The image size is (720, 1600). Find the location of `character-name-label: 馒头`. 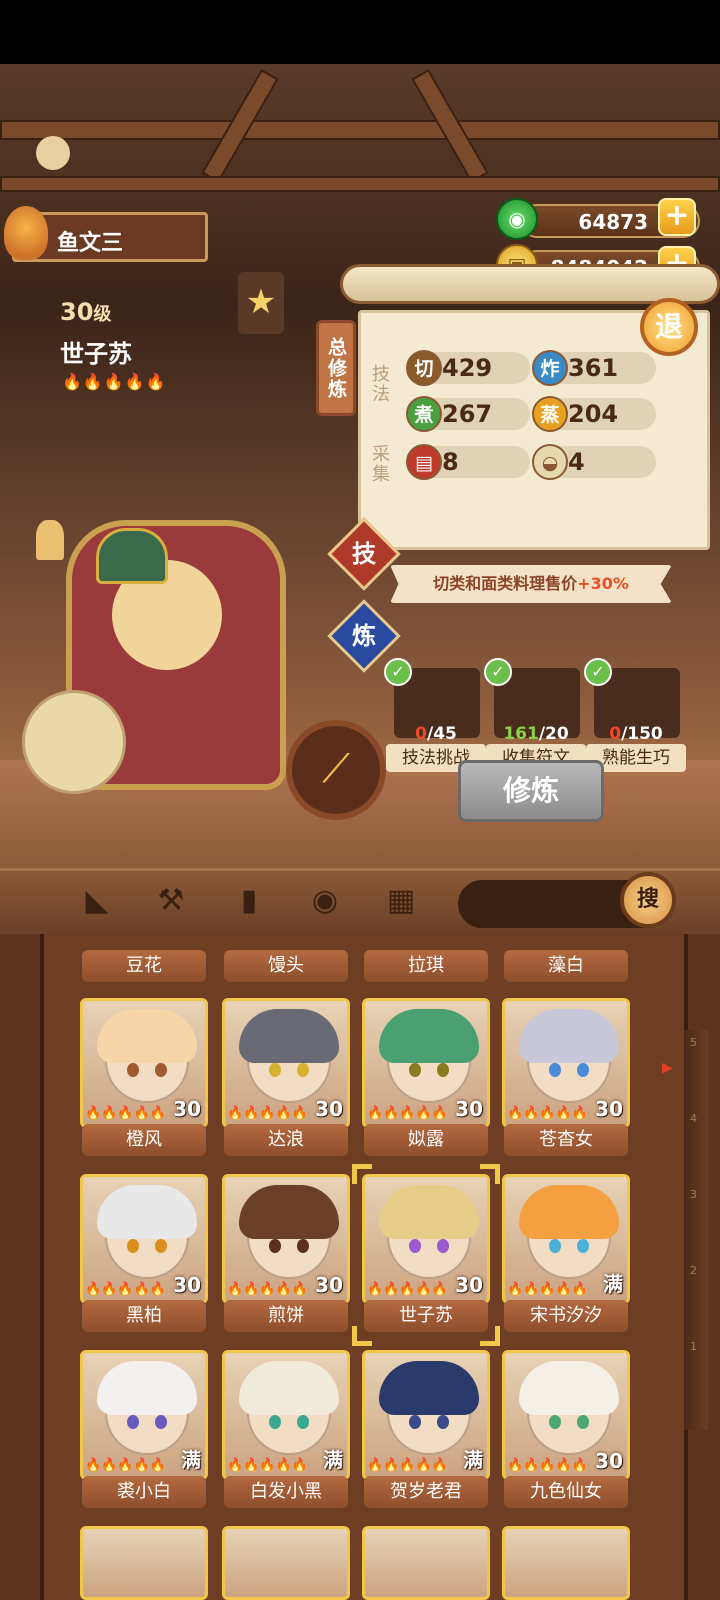

character-name-label: 馒头 is located at coordinates (286, 966).